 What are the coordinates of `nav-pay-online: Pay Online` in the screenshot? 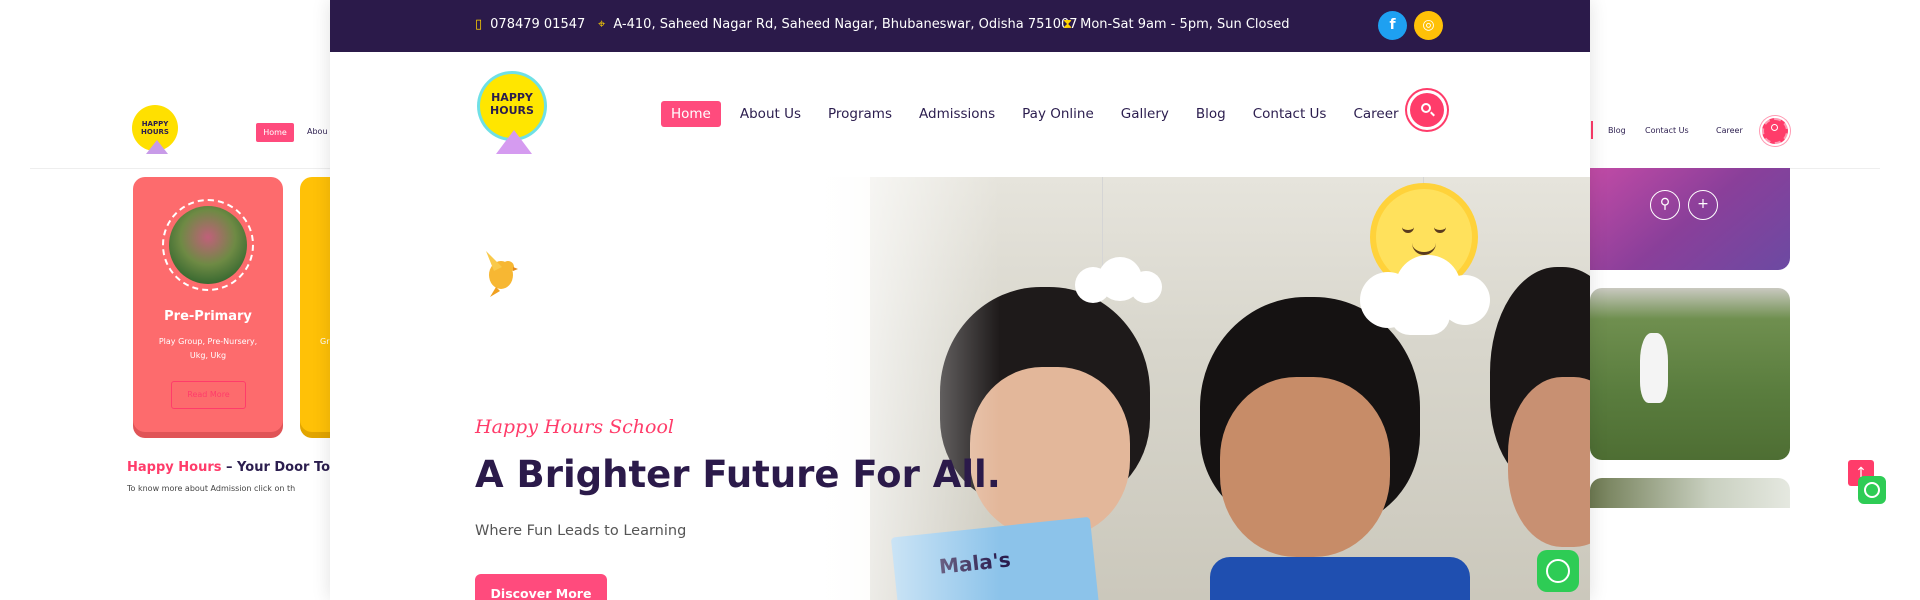 It's located at (1058, 114).